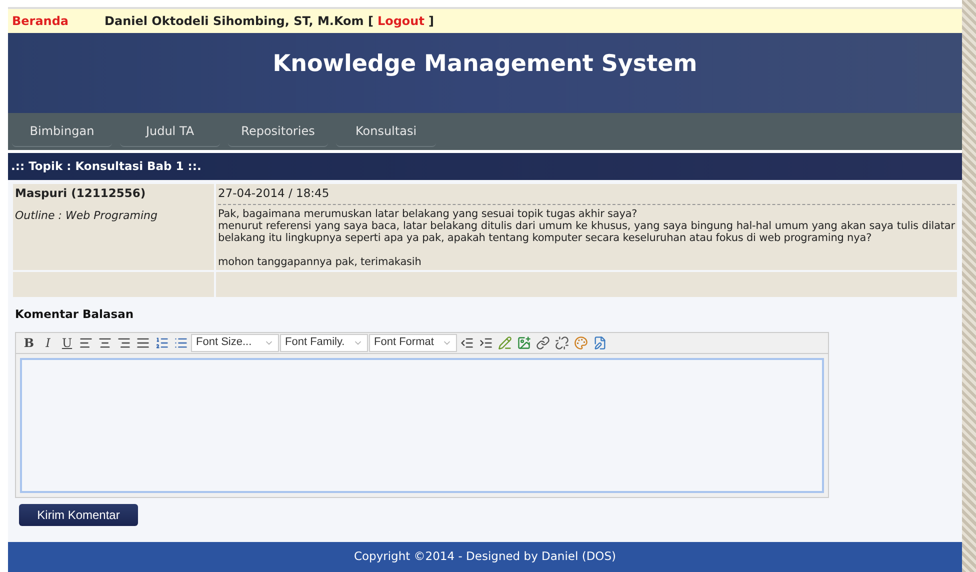 This screenshot has height=572, width=976. I want to click on submit-button: Kirim Komentar, so click(78, 515).